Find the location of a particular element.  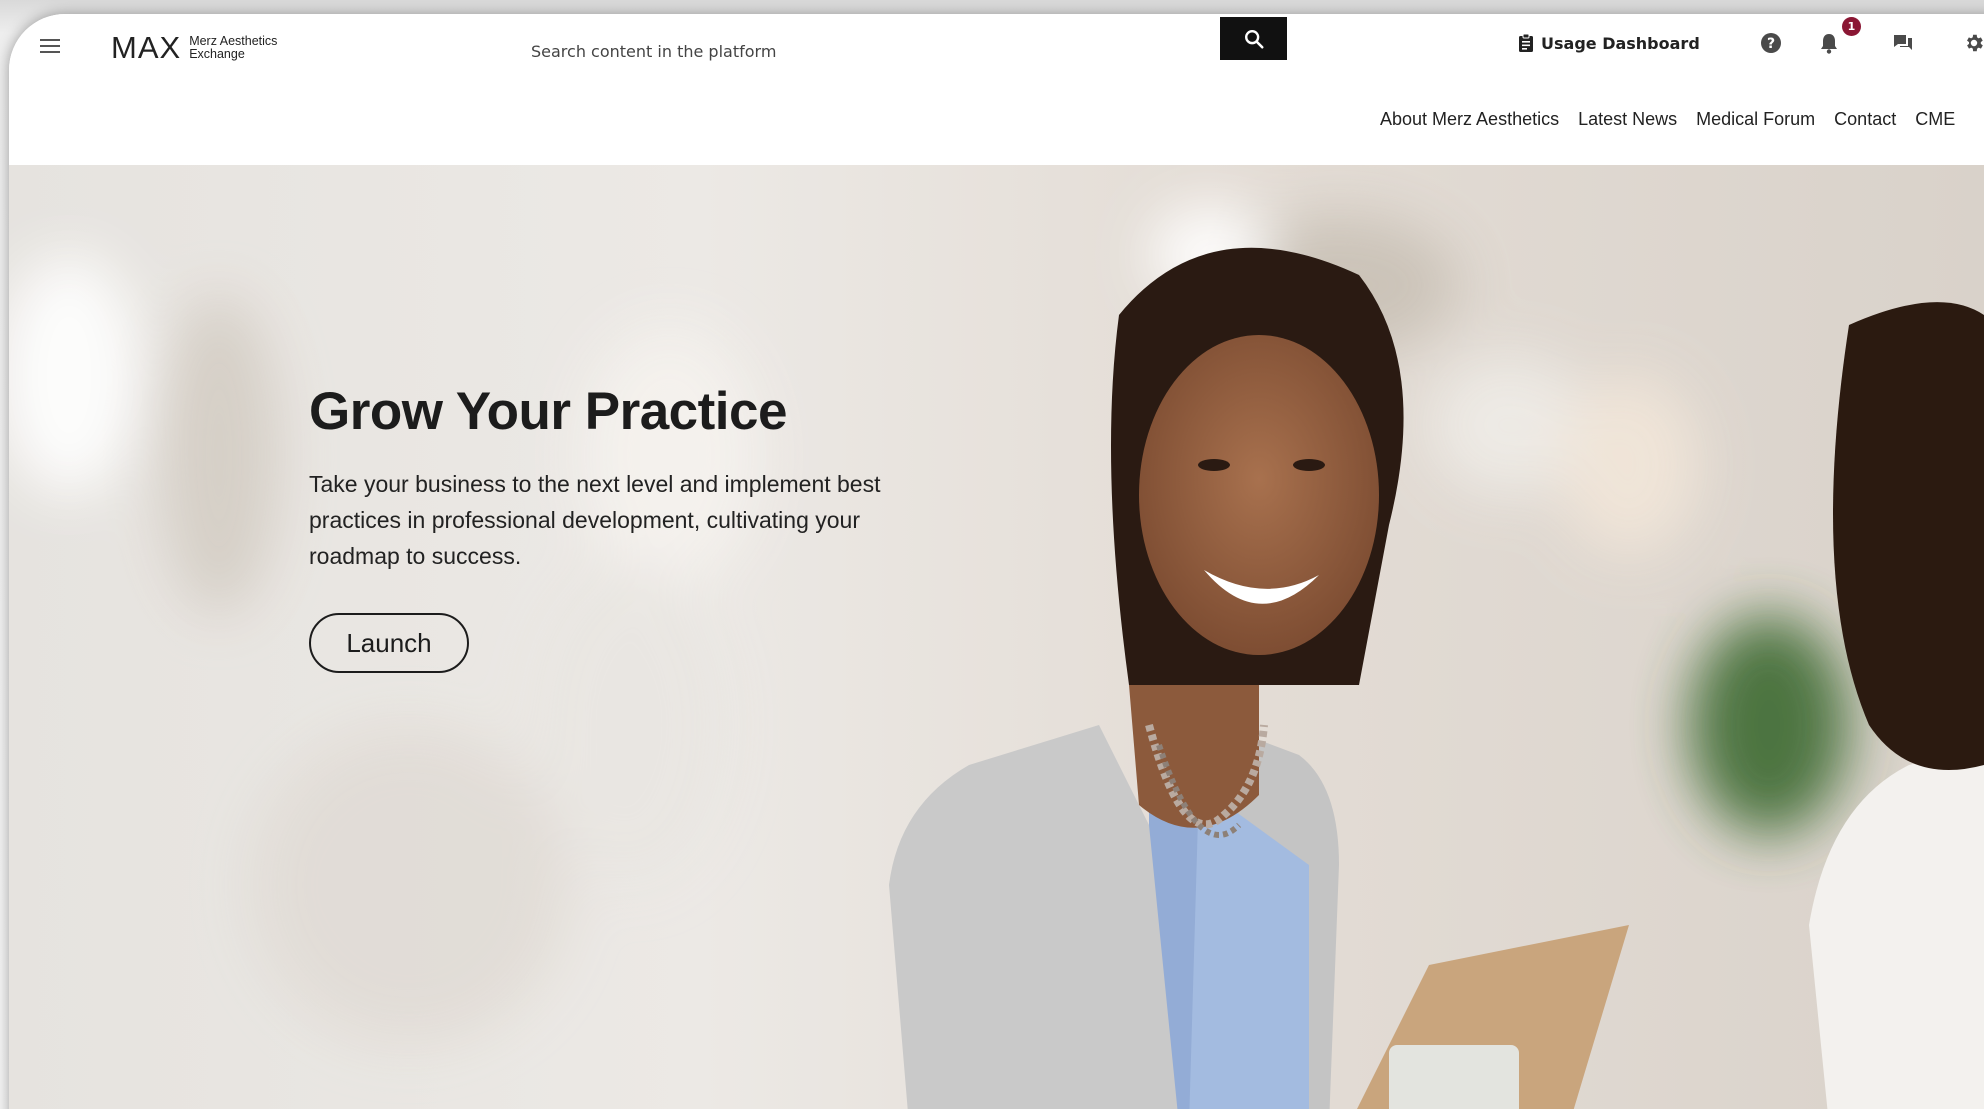

nav-item-cme: CME is located at coordinates (1935, 119).